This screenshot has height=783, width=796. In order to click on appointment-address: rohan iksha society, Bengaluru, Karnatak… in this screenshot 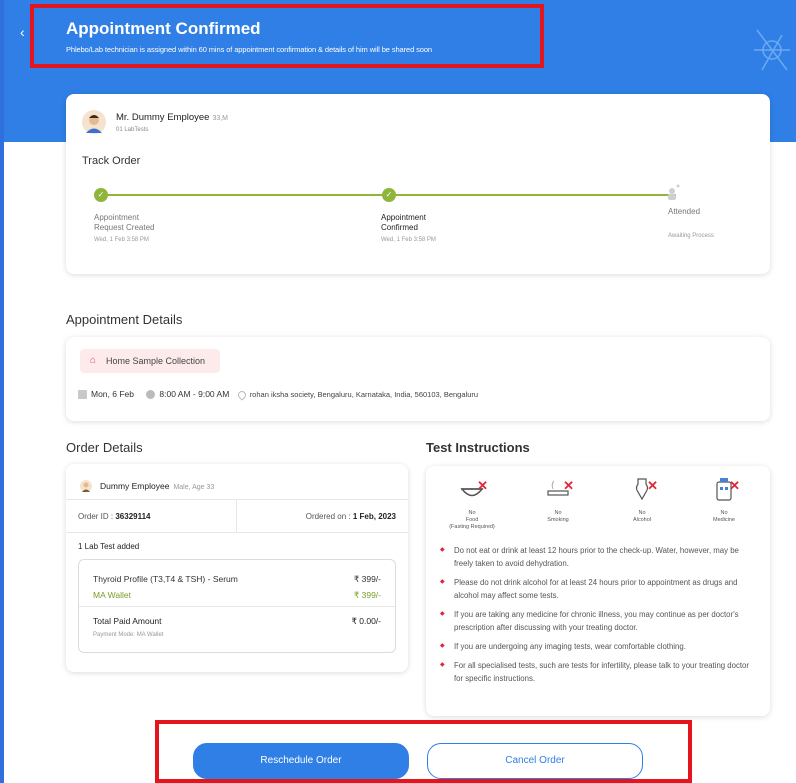, I will do `click(364, 394)`.